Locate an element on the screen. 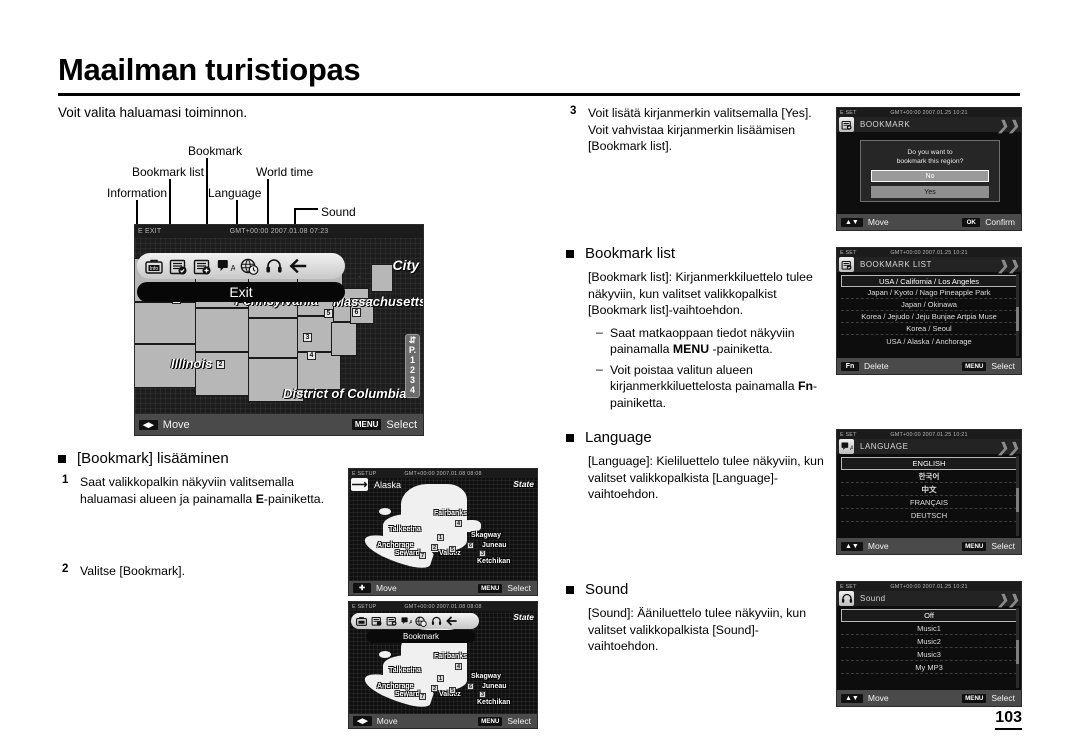 The image size is (1080, 752). ok-key: OK is located at coordinates (971, 222).